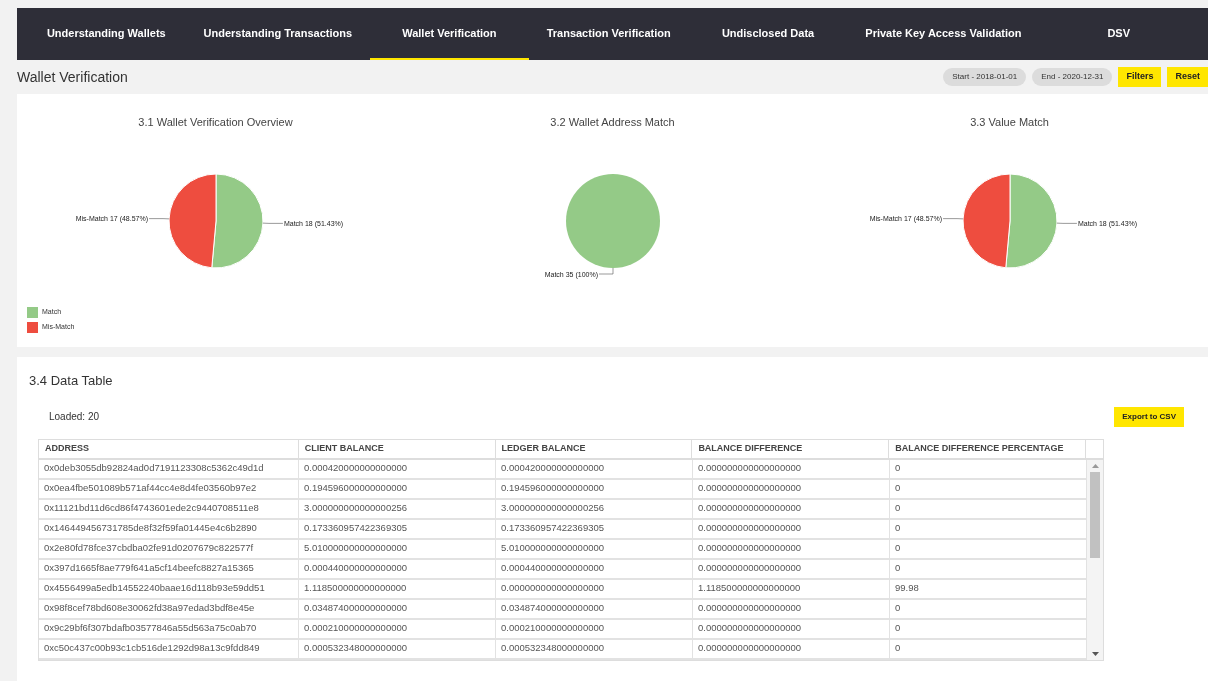  I want to click on column-header: BALANCE DIFFERENCE PERCENTAGE, so click(987, 448).